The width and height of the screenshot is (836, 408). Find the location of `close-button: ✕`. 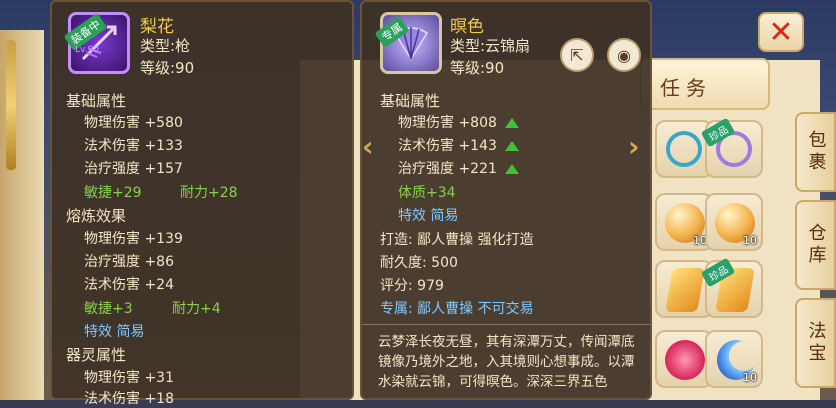

close-button: ✕ is located at coordinates (781, 32).